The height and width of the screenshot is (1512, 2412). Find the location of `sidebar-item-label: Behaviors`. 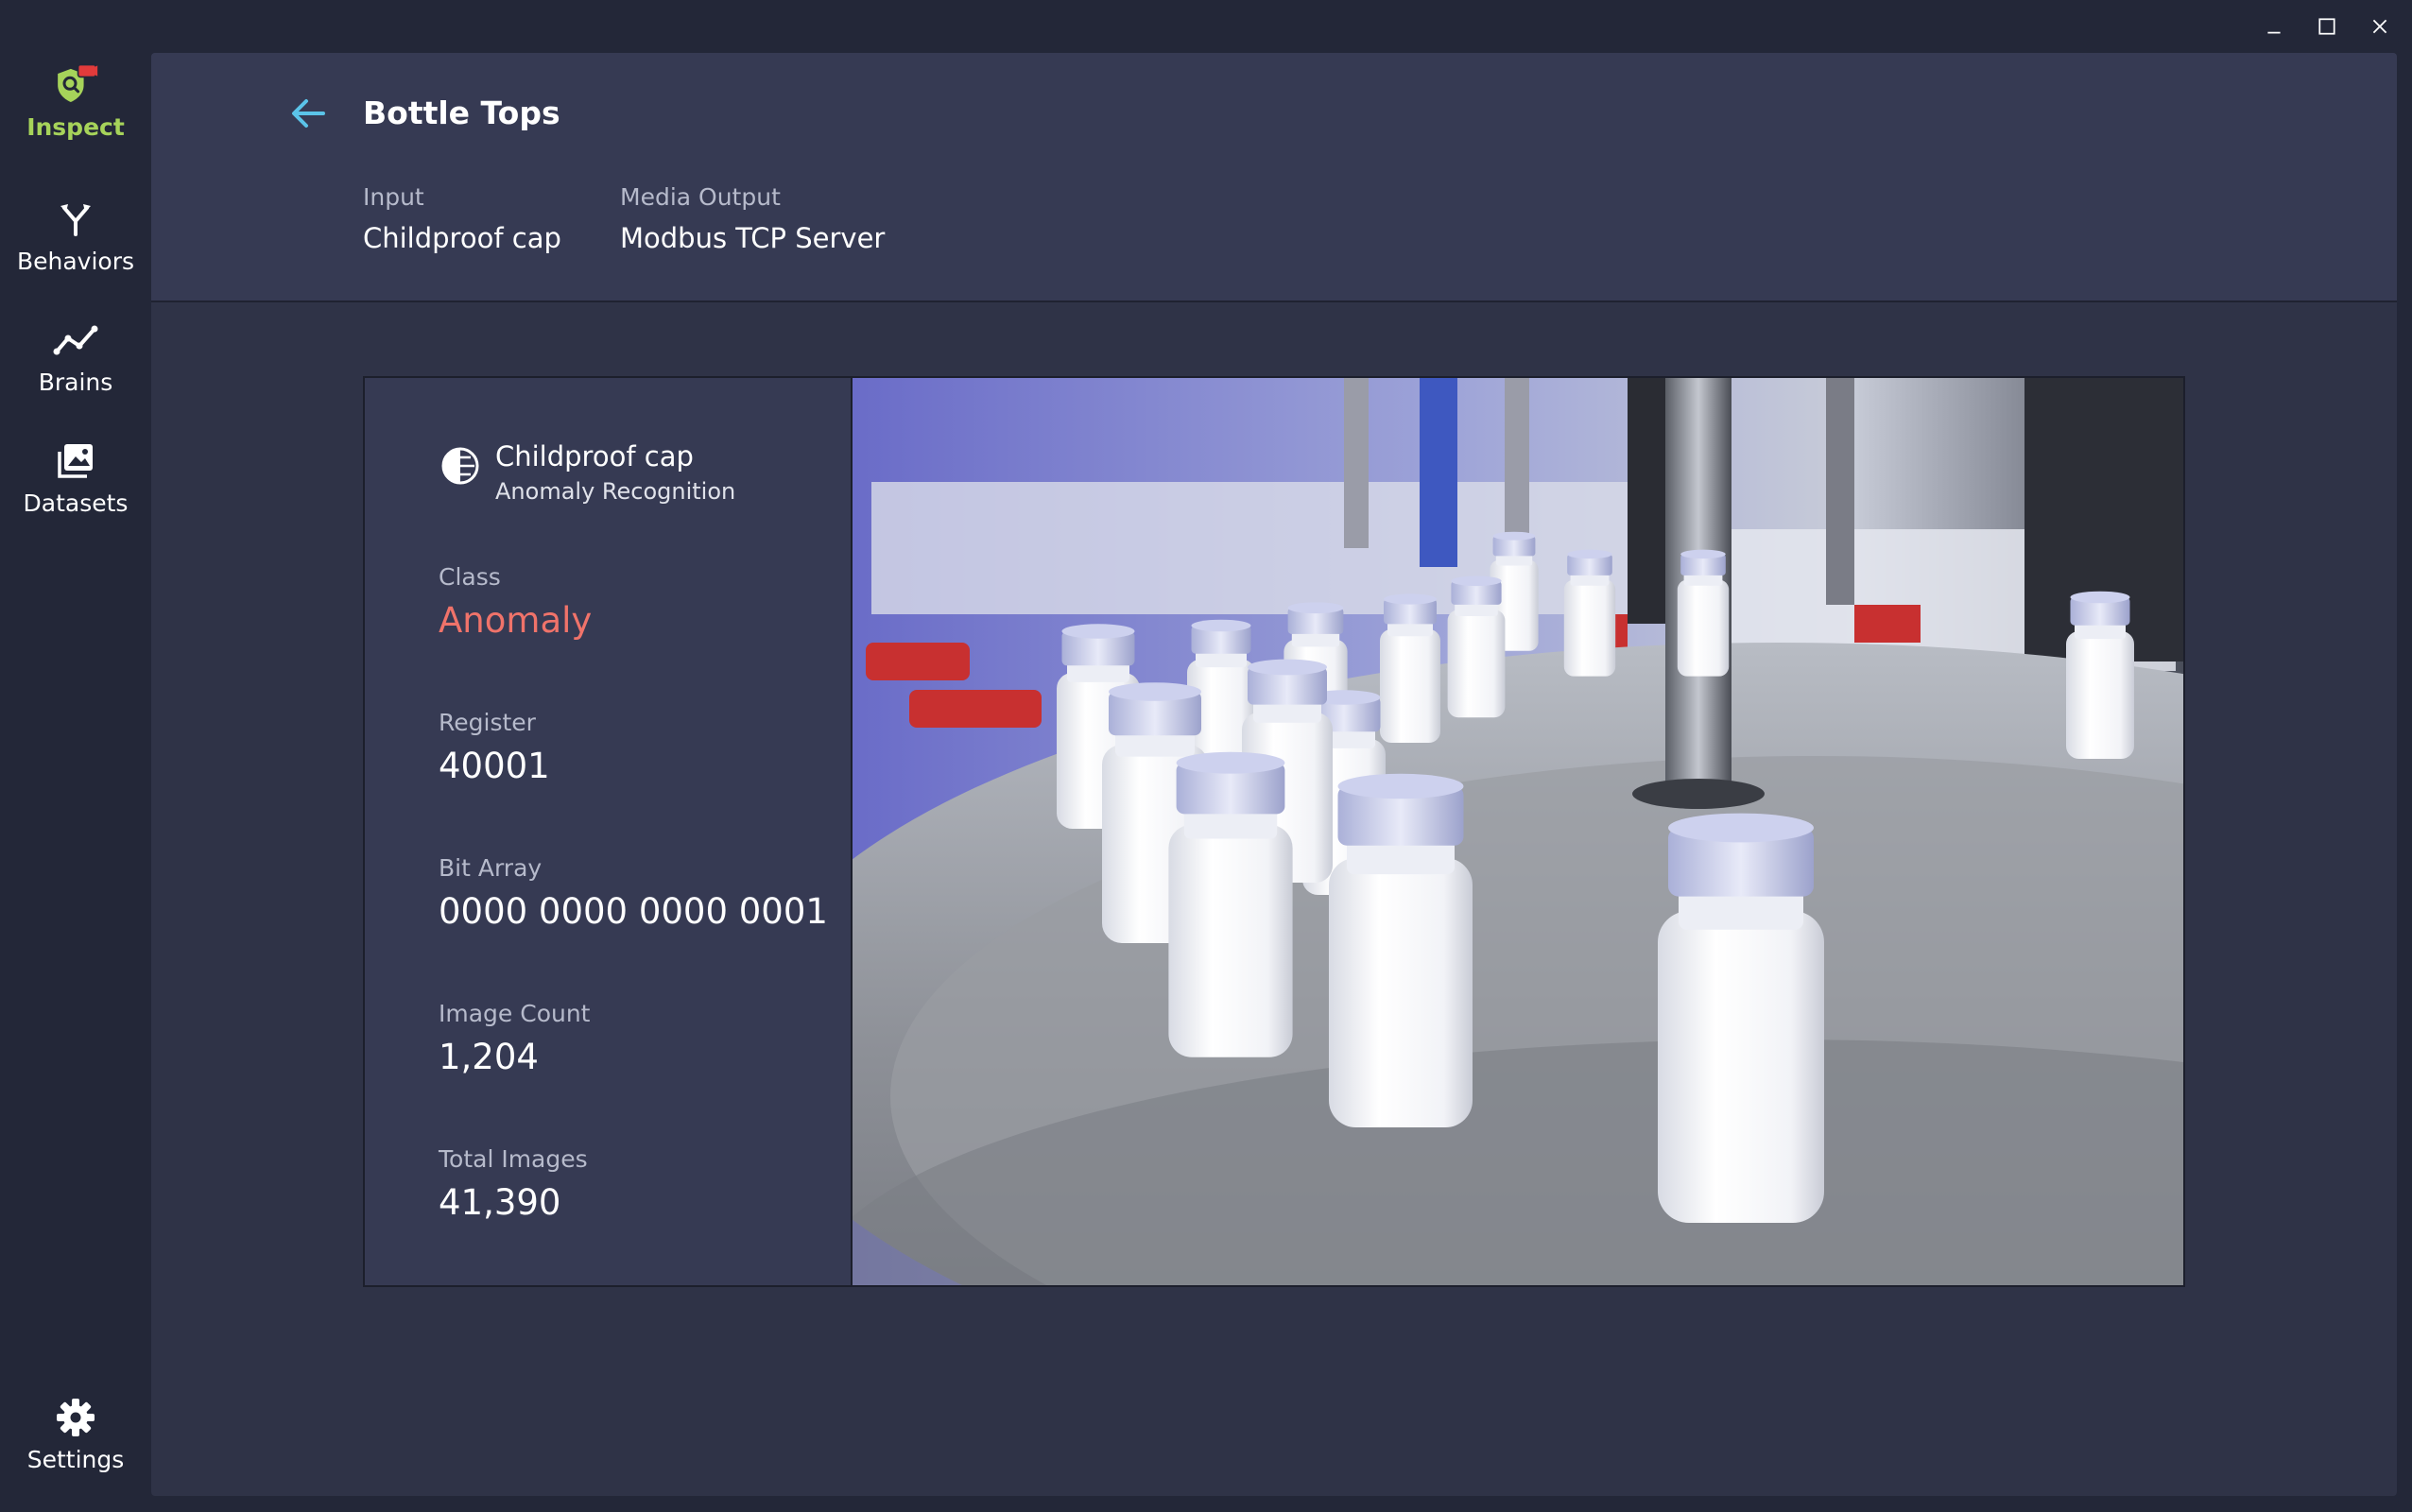

sidebar-item-label: Behaviors is located at coordinates (75, 261).